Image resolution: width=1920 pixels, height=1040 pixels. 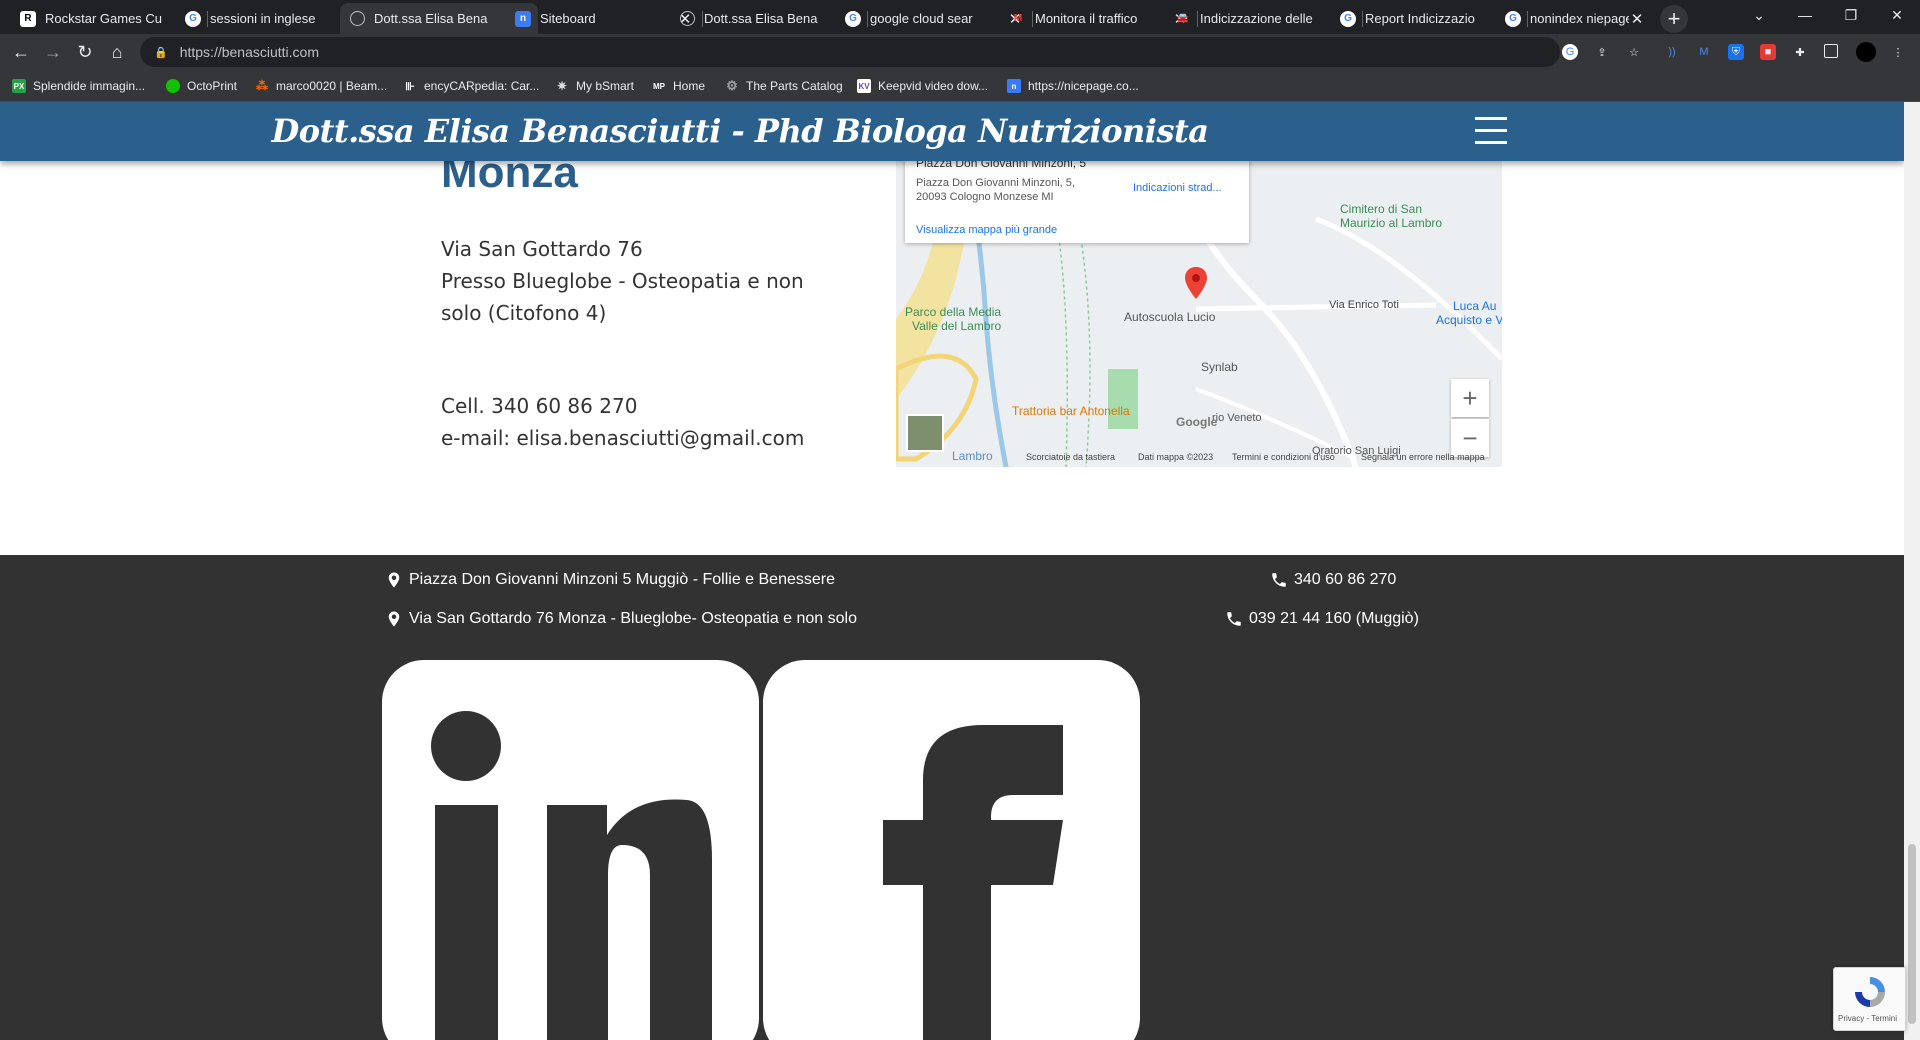 I want to click on nicepage-icon: n, so click(x=1014, y=86).